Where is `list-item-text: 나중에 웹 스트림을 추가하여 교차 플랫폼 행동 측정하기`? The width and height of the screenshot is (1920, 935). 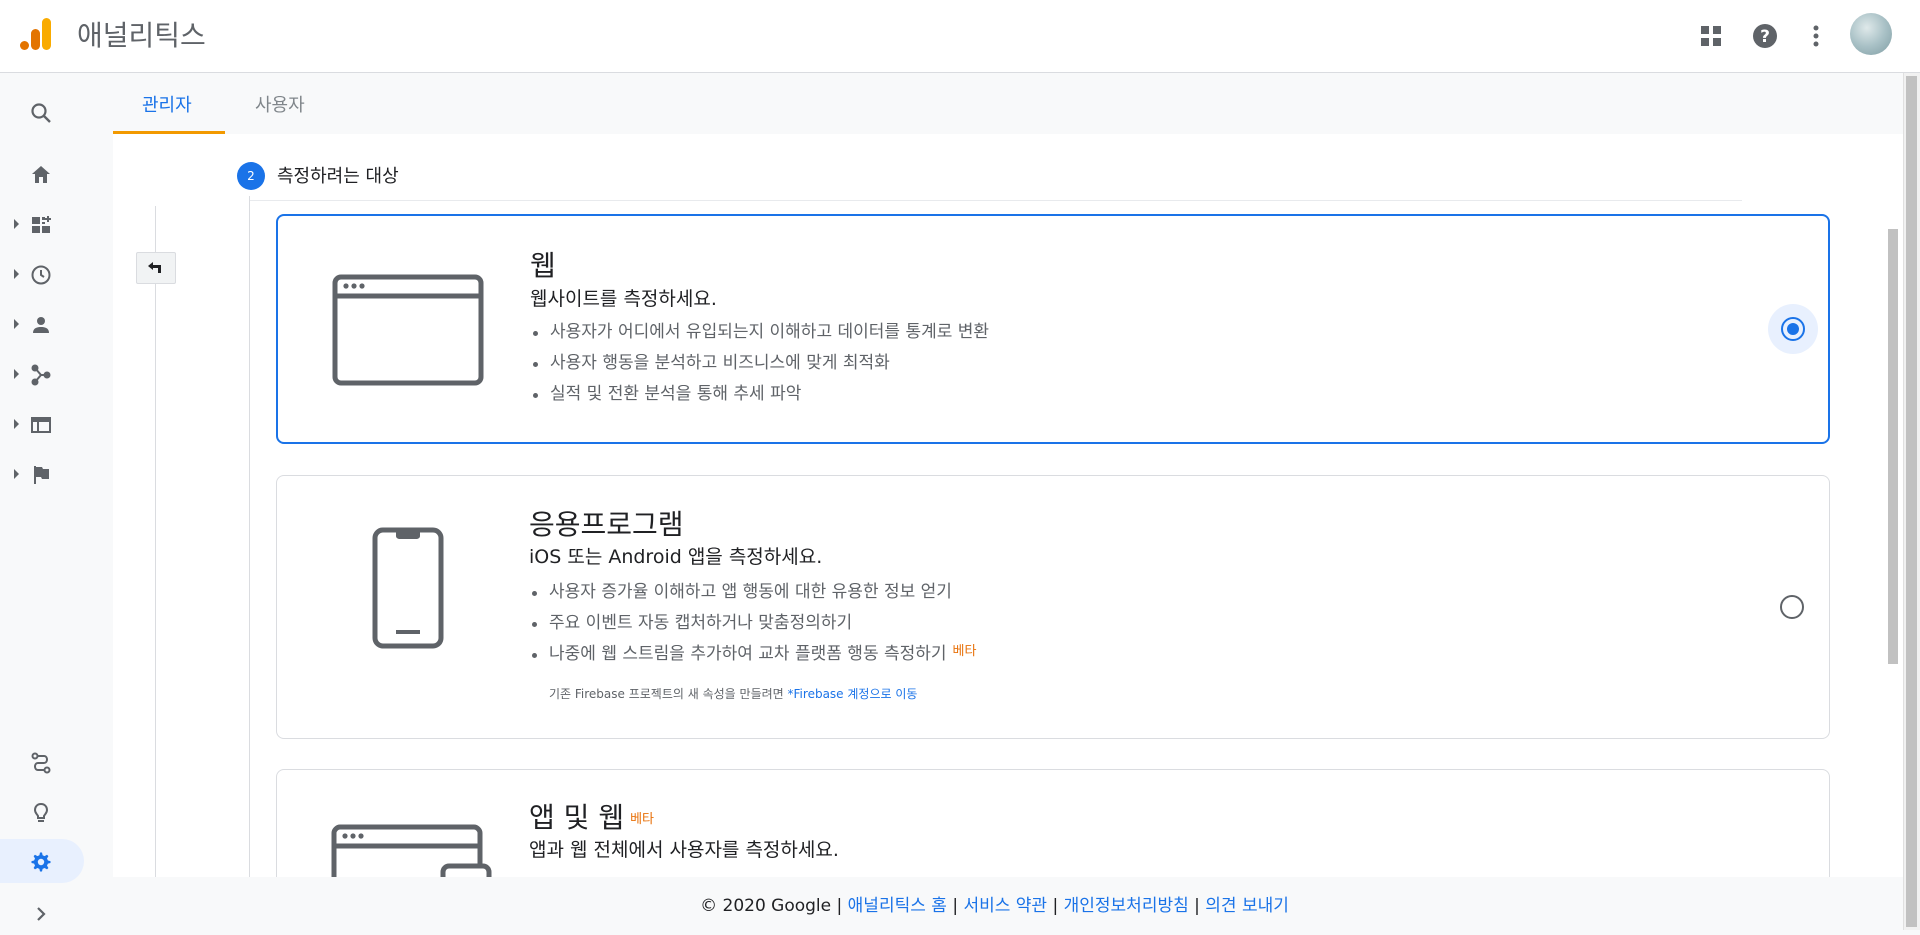
list-item-text: 나중에 웹 스트림을 추가하여 교차 플랫폼 행동 측정하기 is located at coordinates (748, 654).